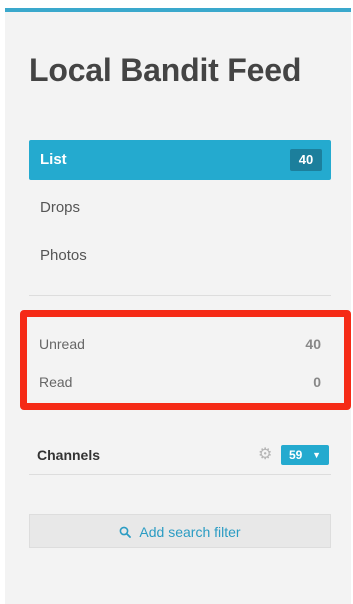  Describe the element at coordinates (296, 455) in the screenshot. I see `channels-count: 59` at that location.